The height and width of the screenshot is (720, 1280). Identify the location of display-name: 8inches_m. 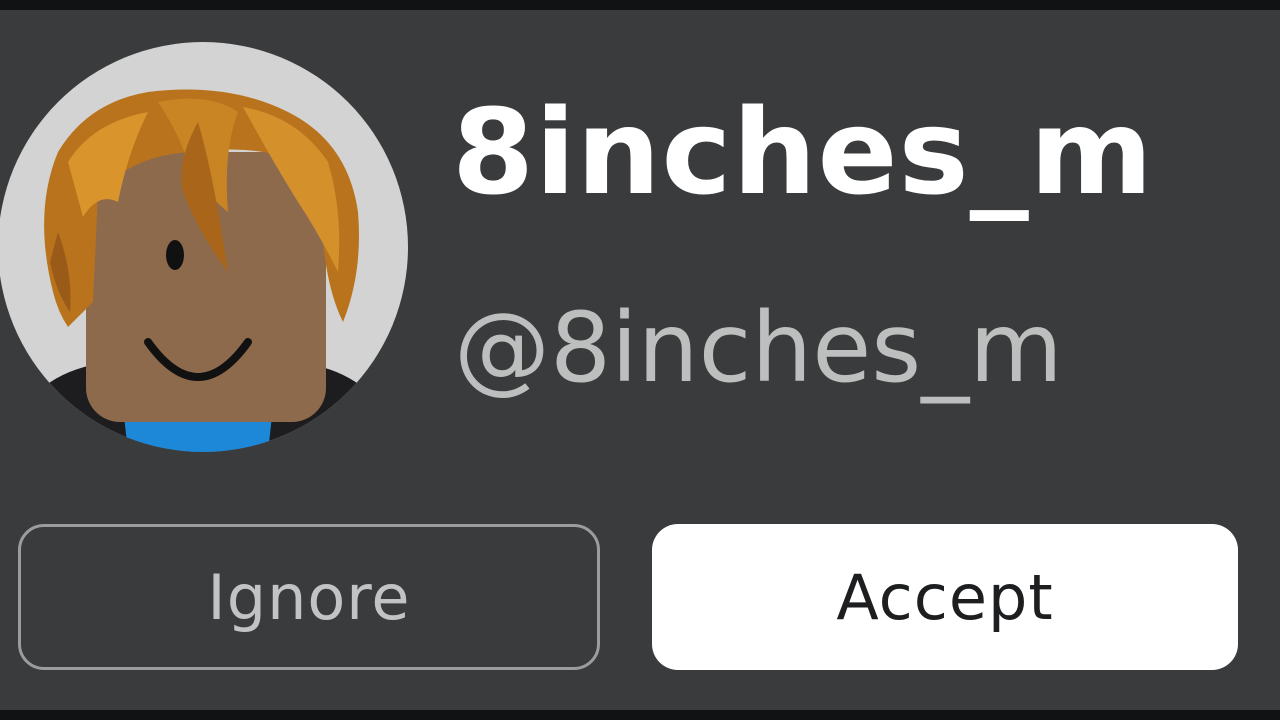
(803, 152).